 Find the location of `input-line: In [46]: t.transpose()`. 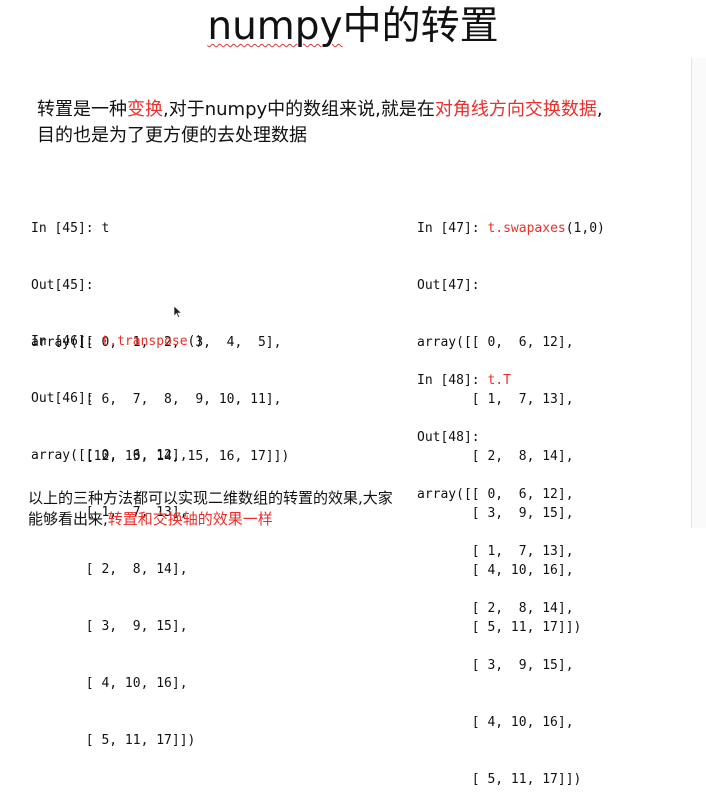

input-line: In [46]: t.transpose() is located at coordinates (117, 341).